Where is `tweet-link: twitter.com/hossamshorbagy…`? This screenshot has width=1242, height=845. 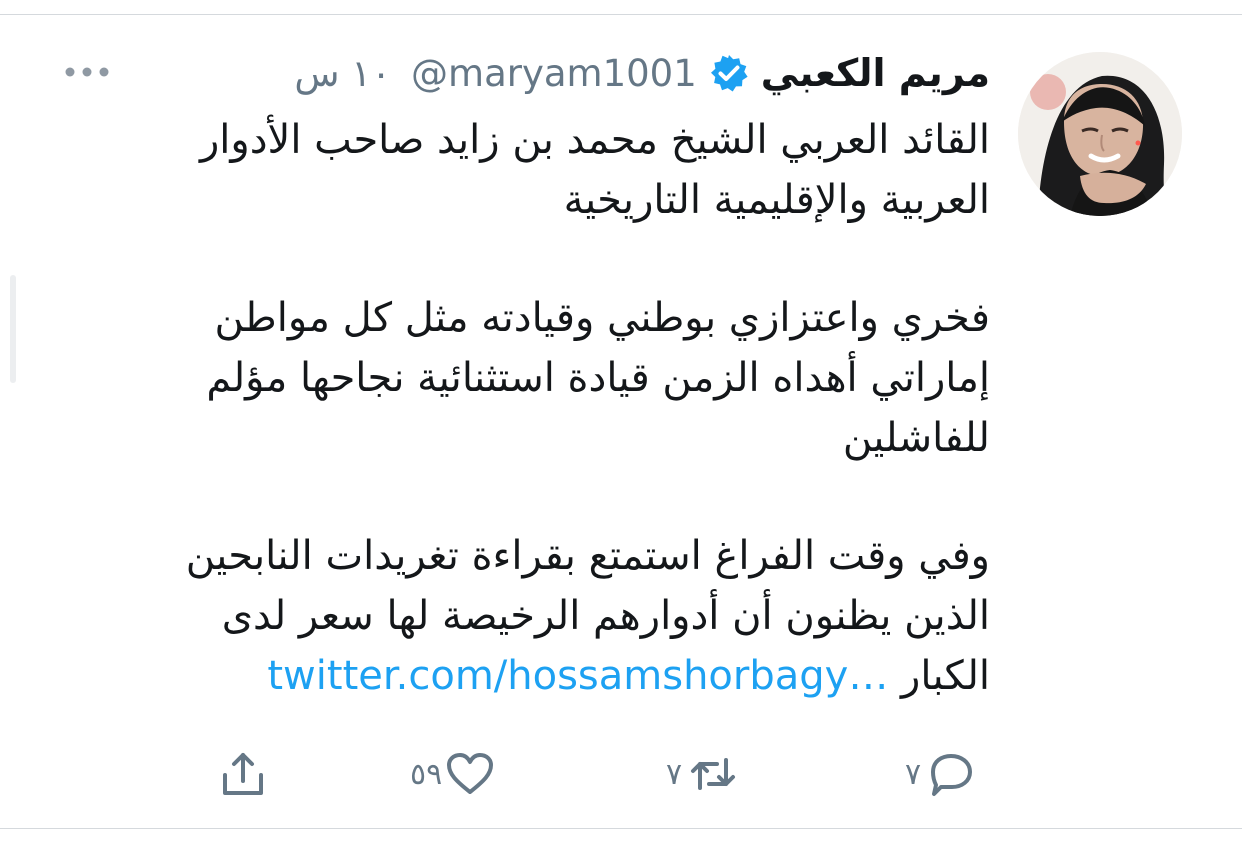 tweet-link: twitter.com/hossamshorbagy… is located at coordinates (577, 676).